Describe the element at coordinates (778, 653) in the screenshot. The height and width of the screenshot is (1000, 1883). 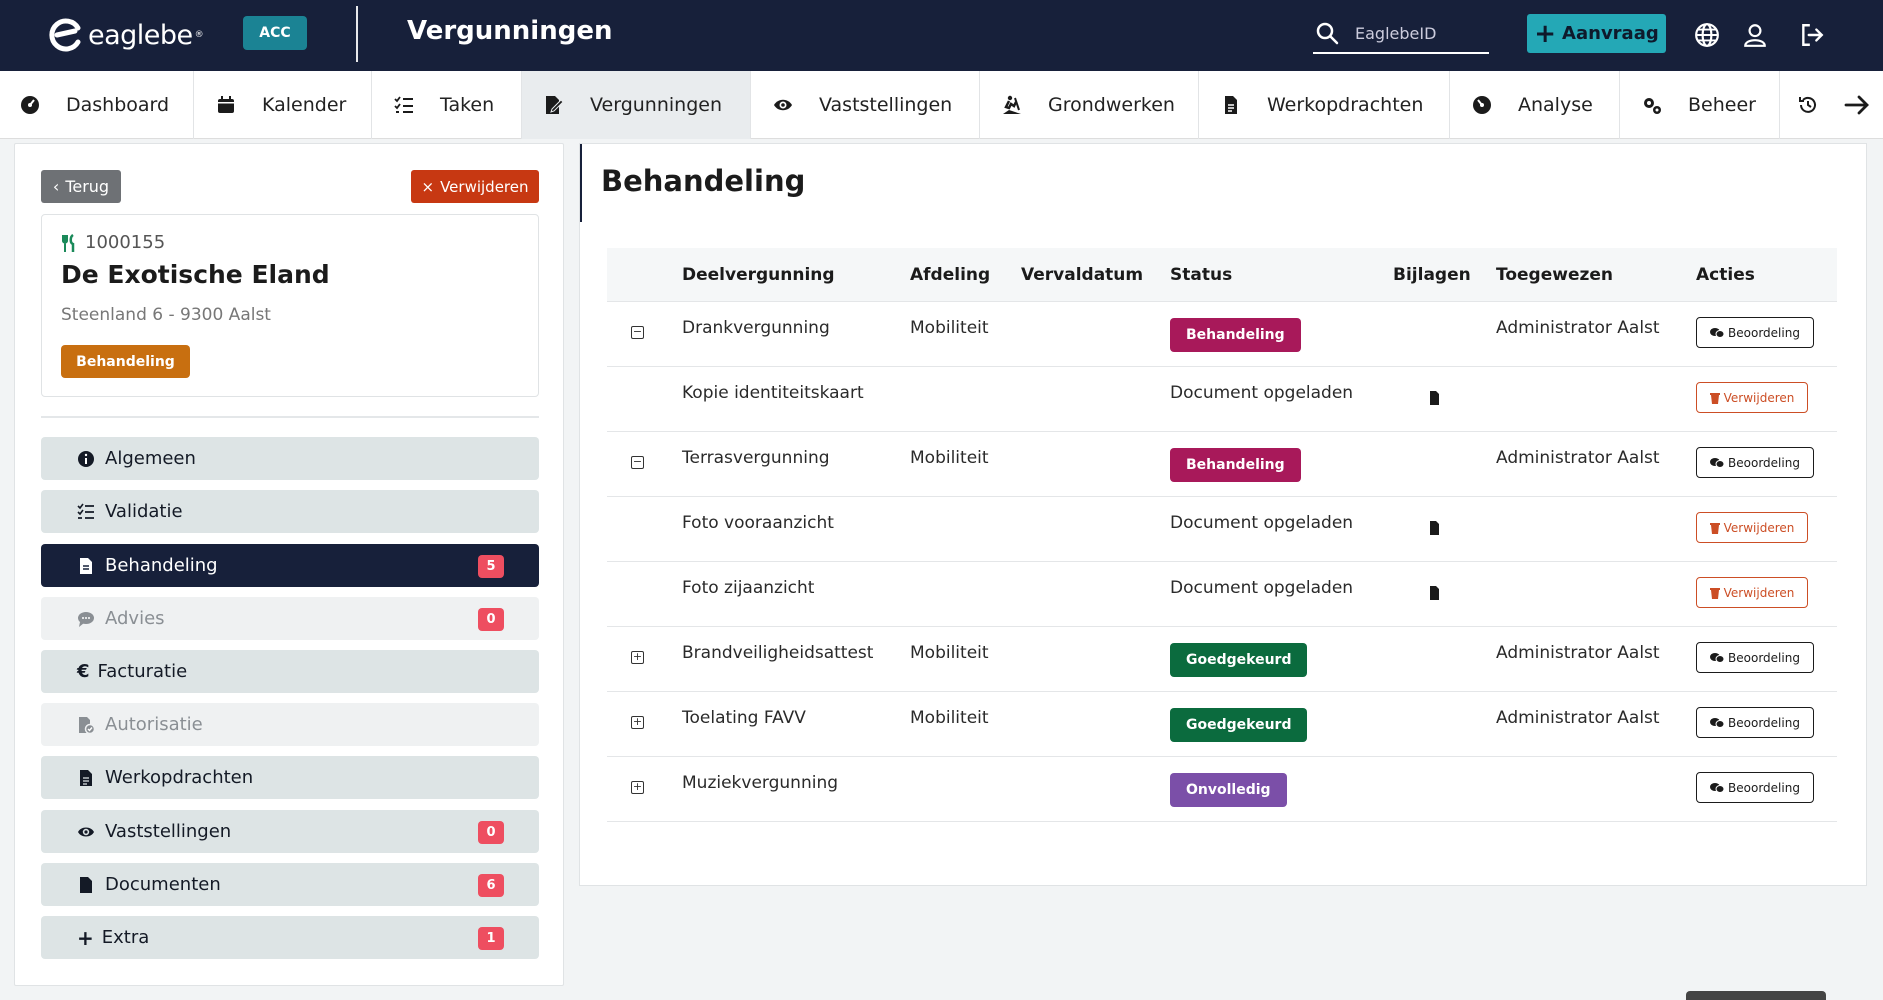
I see `permit-name: Brandveiligheidsattest` at that location.